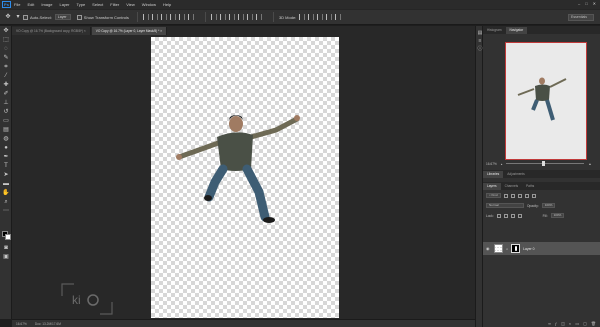  Describe the element at coordinates (114, 4) in the screenshot. I see `menu-filter: Filter` at that location.